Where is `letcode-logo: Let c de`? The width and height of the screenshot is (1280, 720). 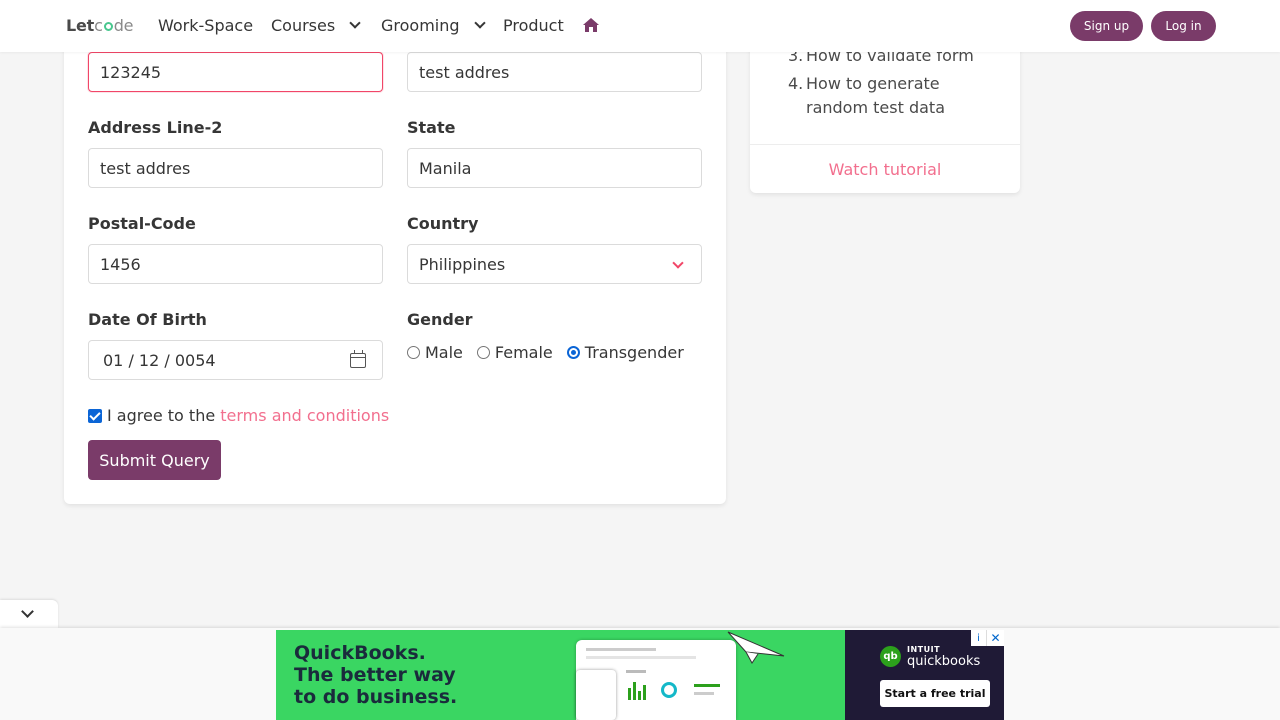
letcode-logo: Let c de is located at coordinates (100, 25).